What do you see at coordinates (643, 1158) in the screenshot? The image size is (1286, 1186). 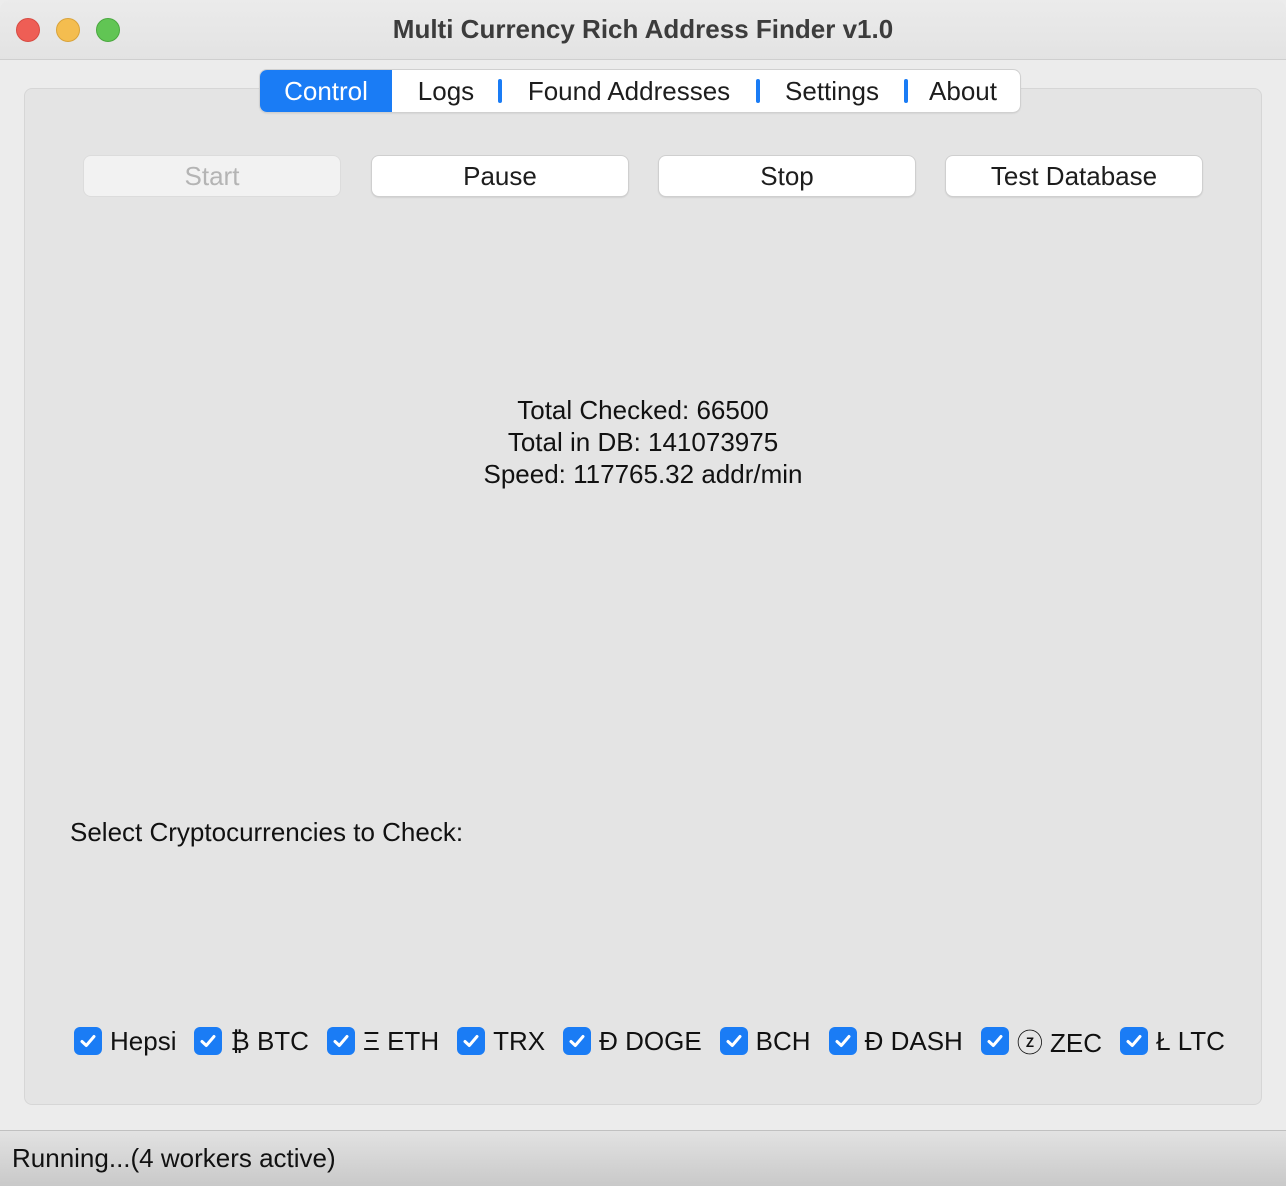 I see `status-bar: Running...(4 workers active)` at bounding box center [643, 1158].